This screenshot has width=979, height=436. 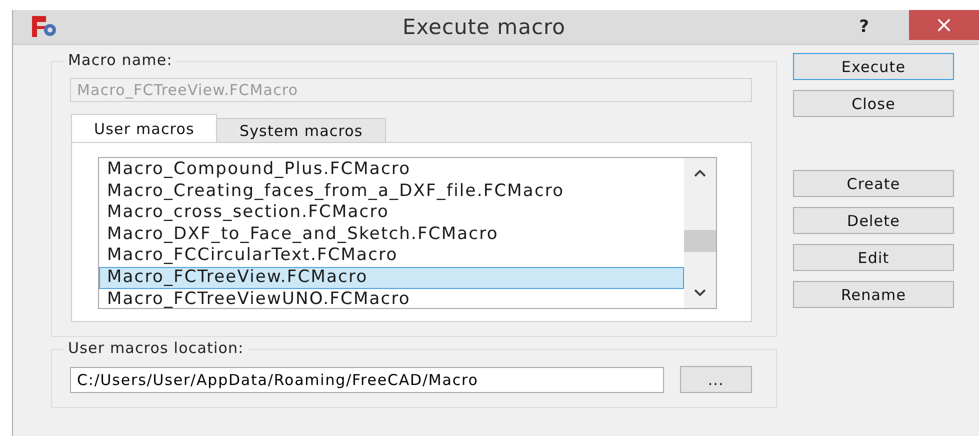 What do you see at coordinates (484, 27) in the screenshot?
I see `window-title: Execute macro` at bounding box center [484, 27].